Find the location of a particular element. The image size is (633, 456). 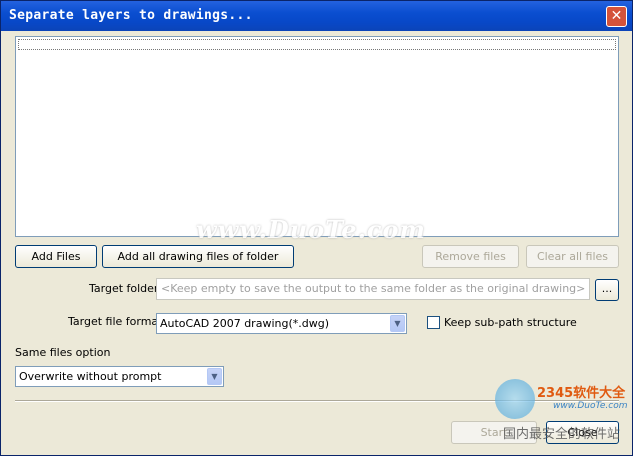

logo-tagline: 国内最安全的软件站 is located at coordinates (561, 432).